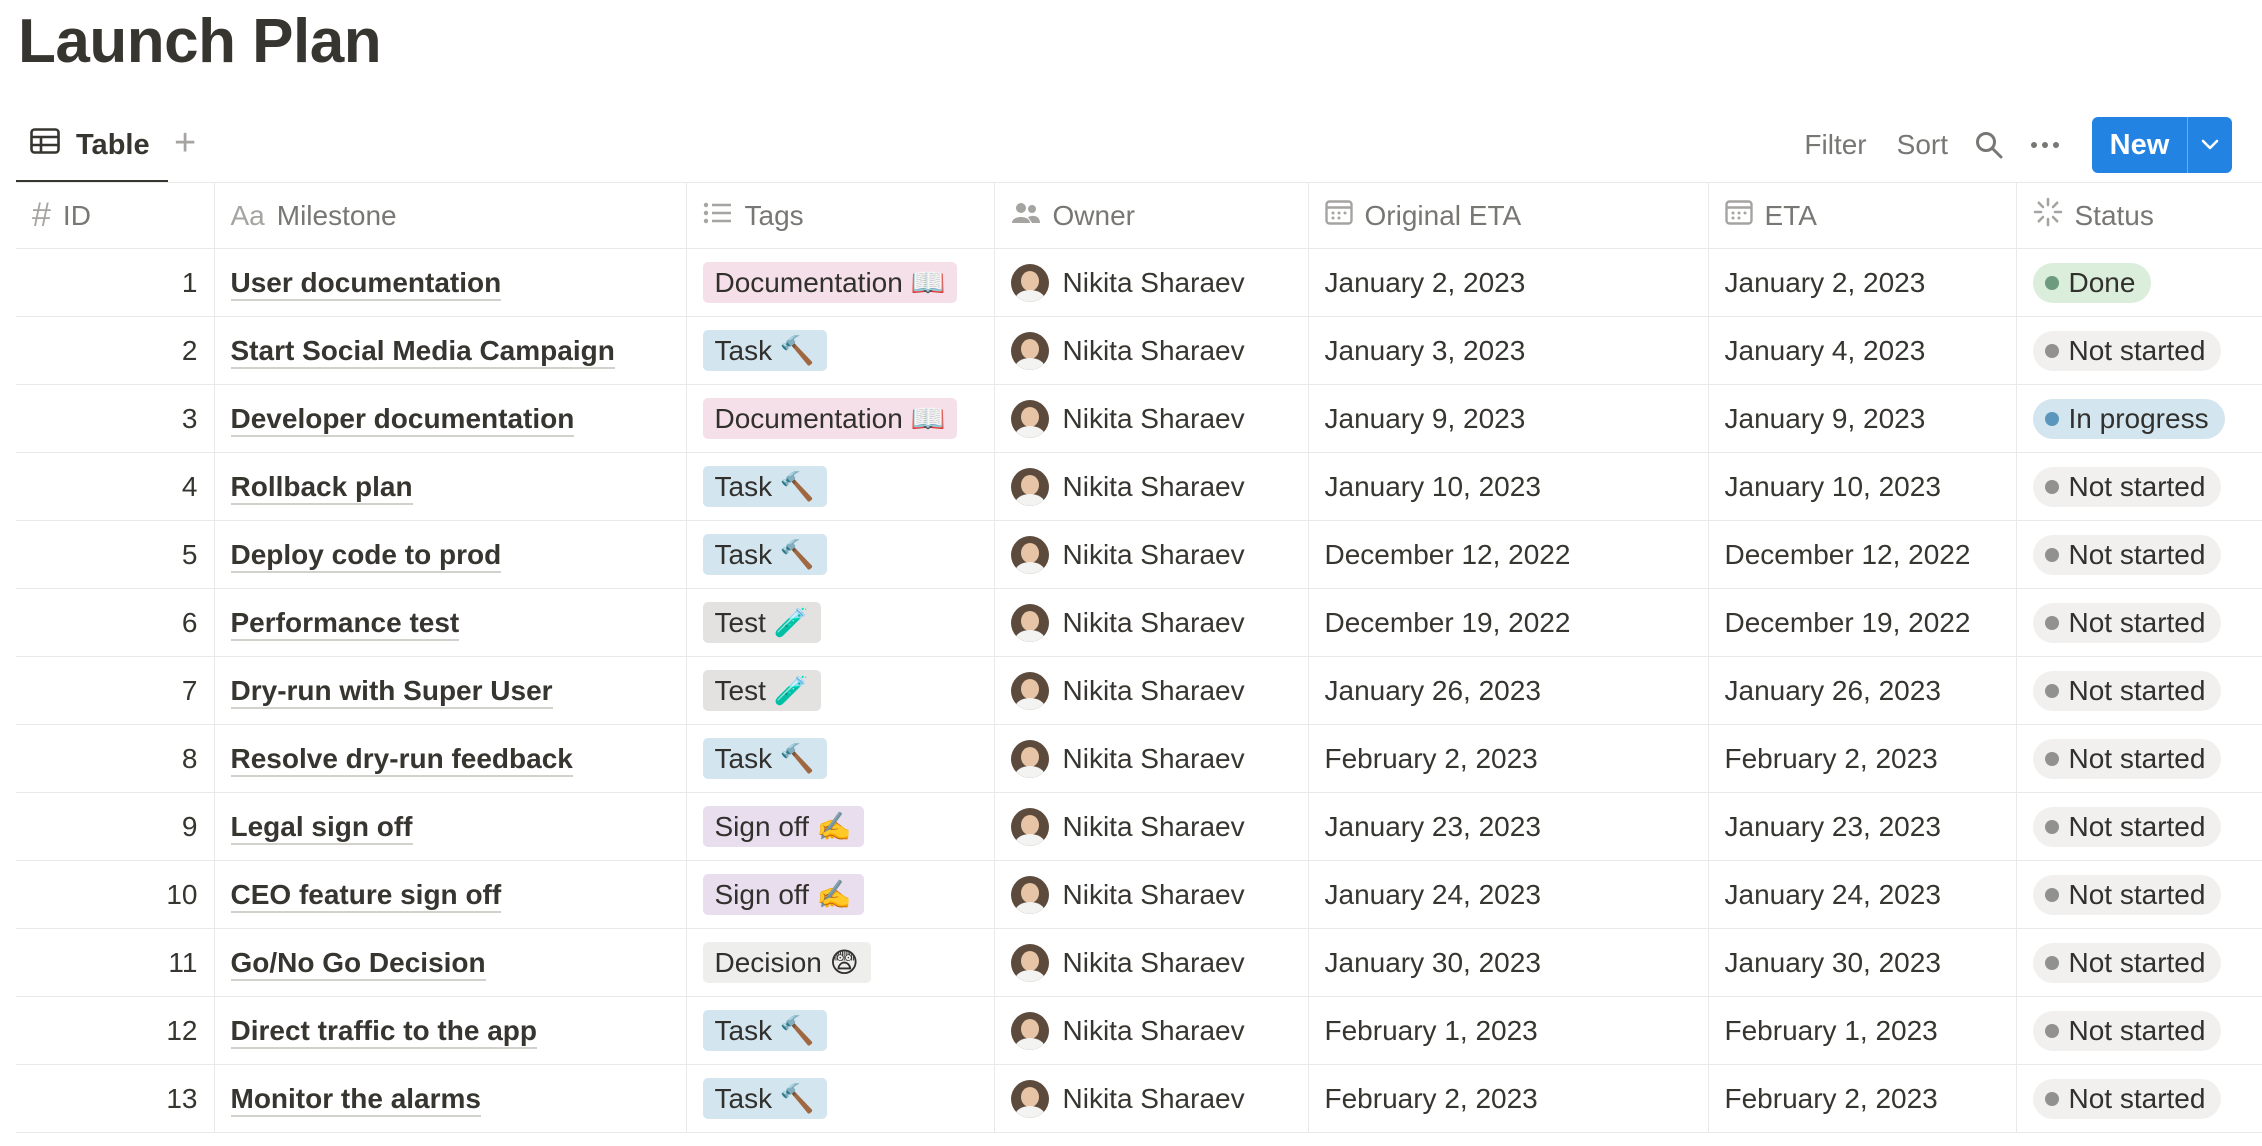  Describe the element at coordinates (1508, 486) in the screenshot. I see `cell-original-eta: January 10, 2023` at that location.